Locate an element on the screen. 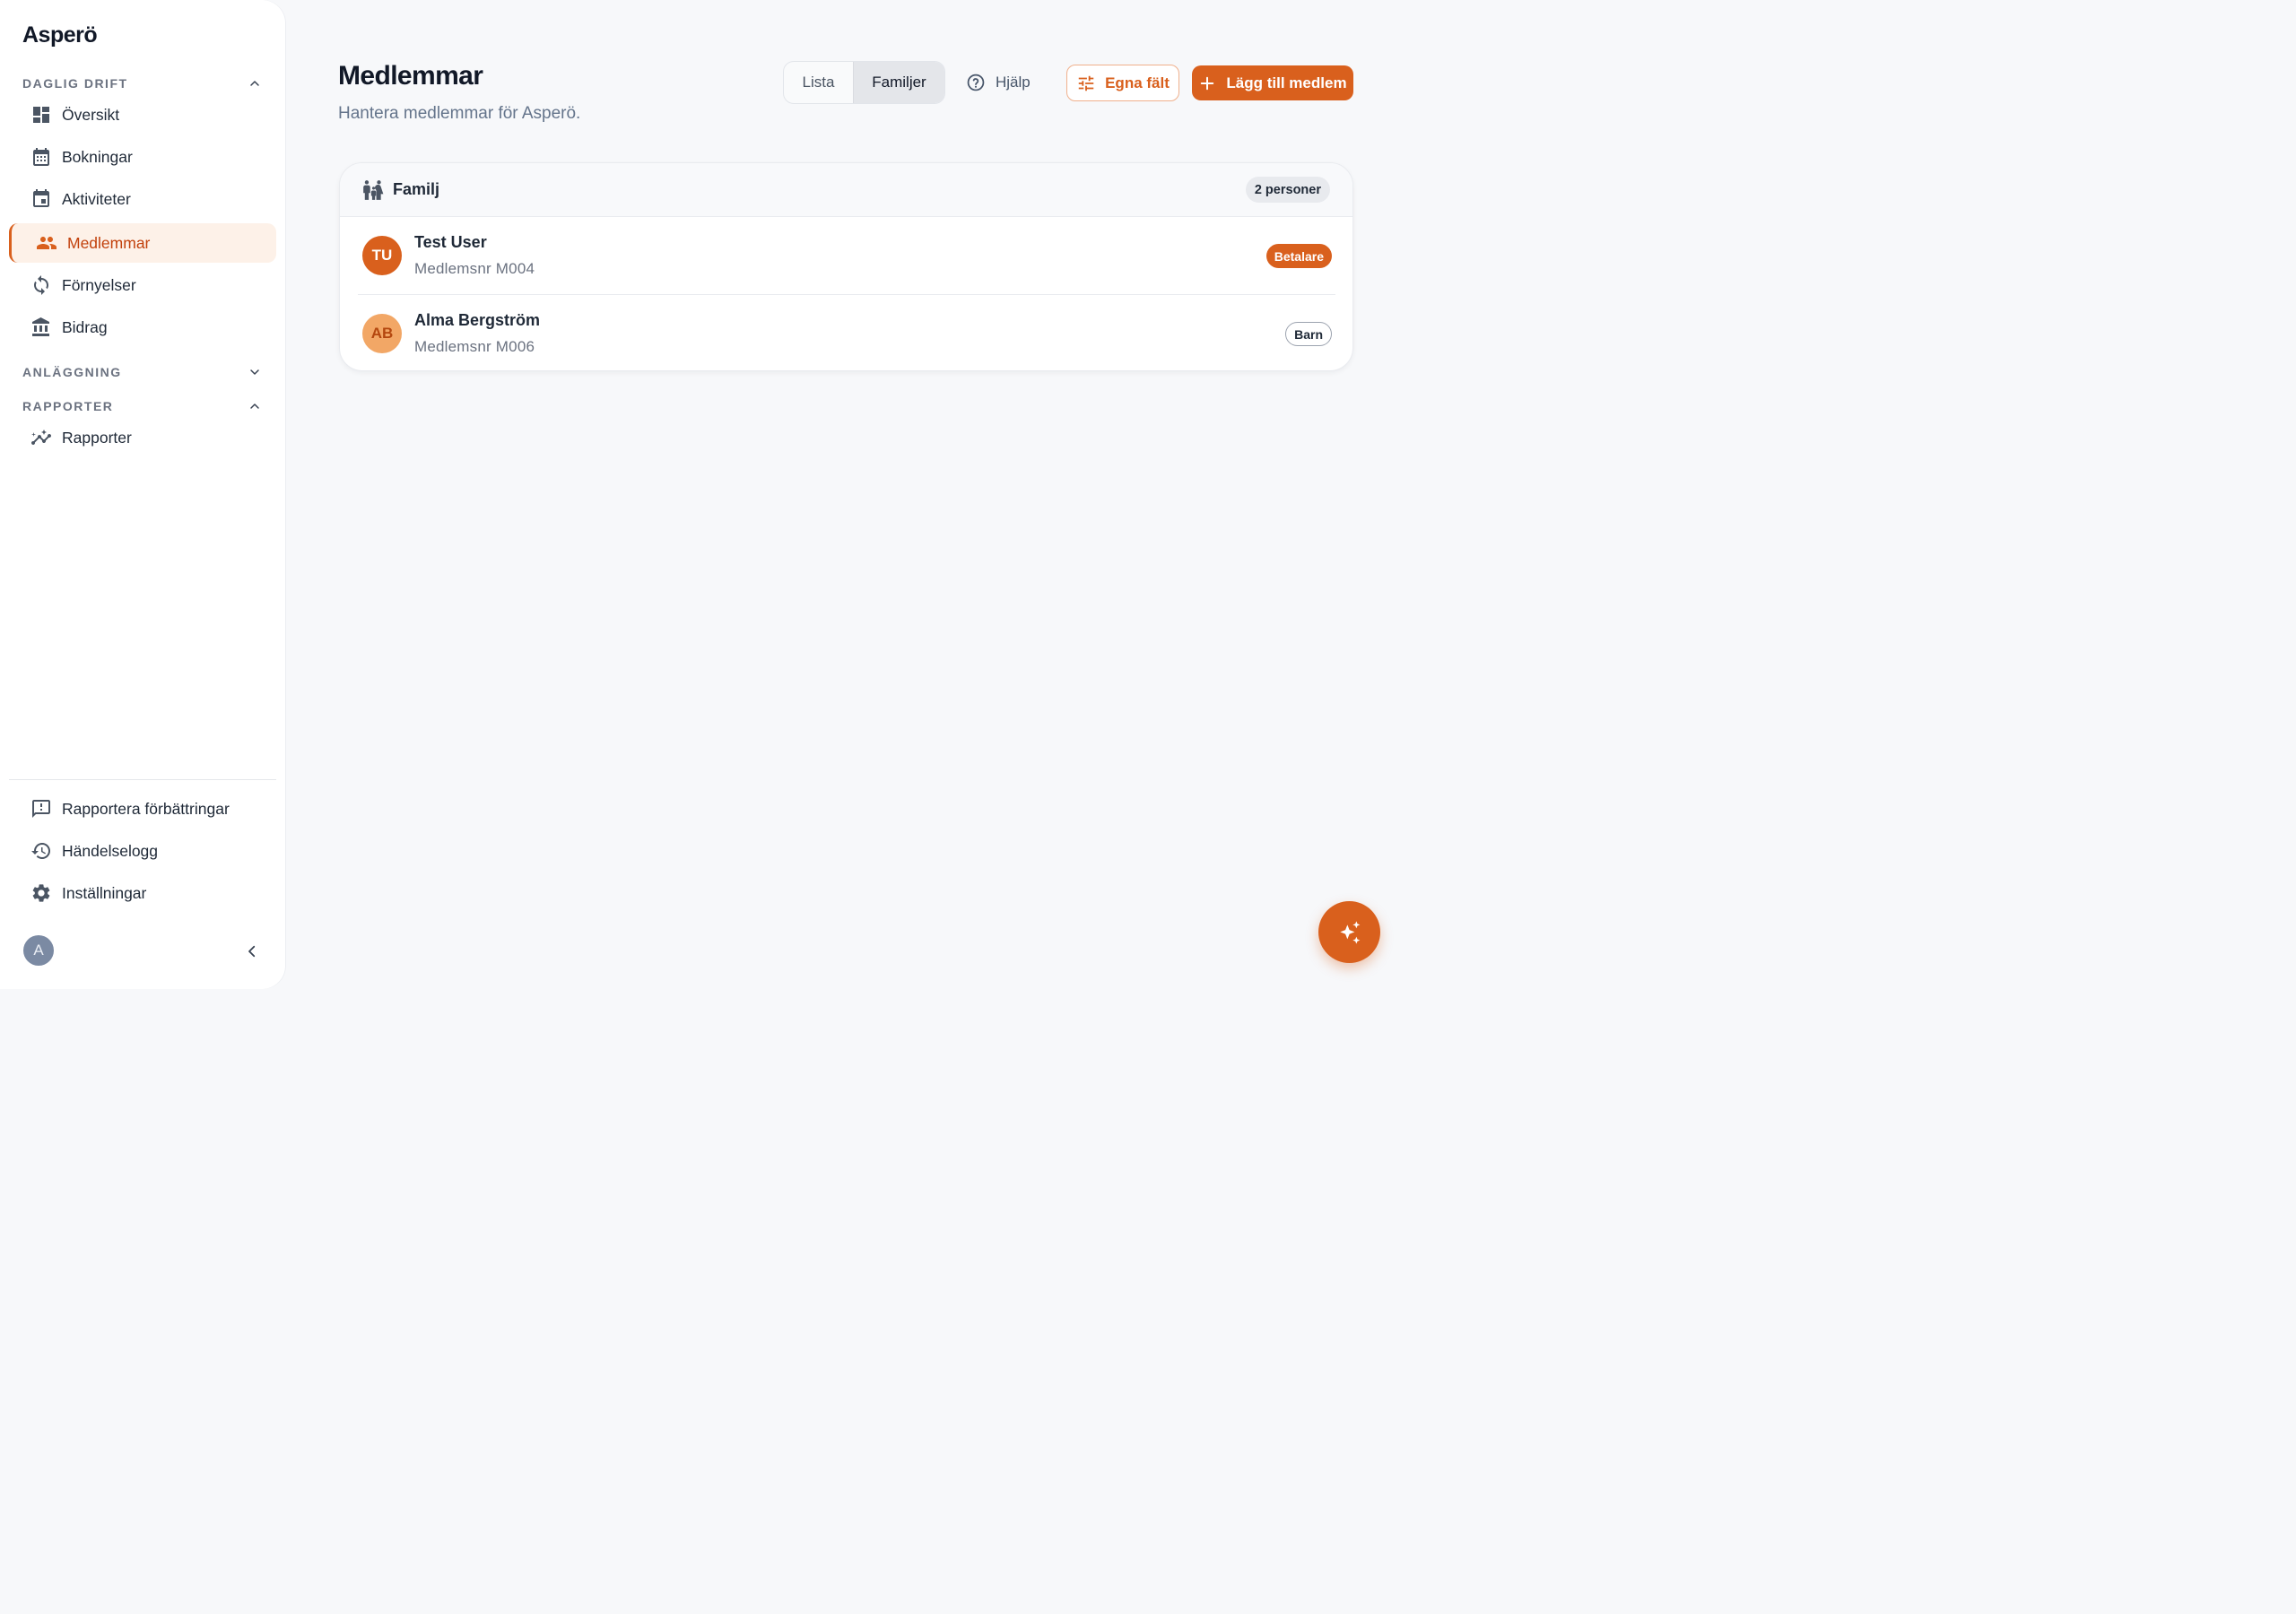 The image size is (2296, 1614). section-title: DAGLIG DRIFT is located at coordinates (75, 83).